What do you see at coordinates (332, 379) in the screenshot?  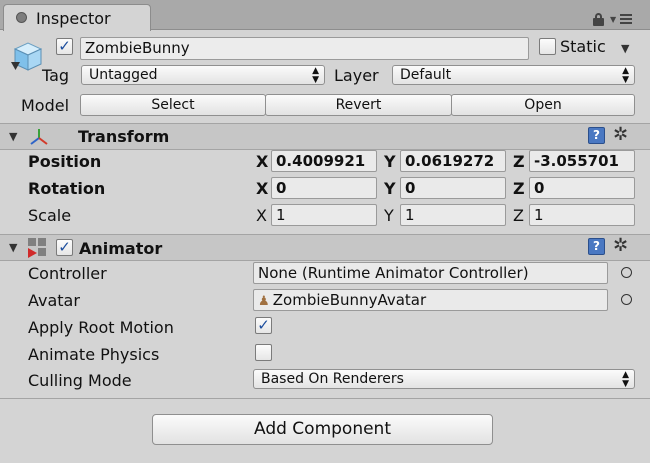 I see `culling-mode-value: Based On Renderers` at bounding box center [332, 379].